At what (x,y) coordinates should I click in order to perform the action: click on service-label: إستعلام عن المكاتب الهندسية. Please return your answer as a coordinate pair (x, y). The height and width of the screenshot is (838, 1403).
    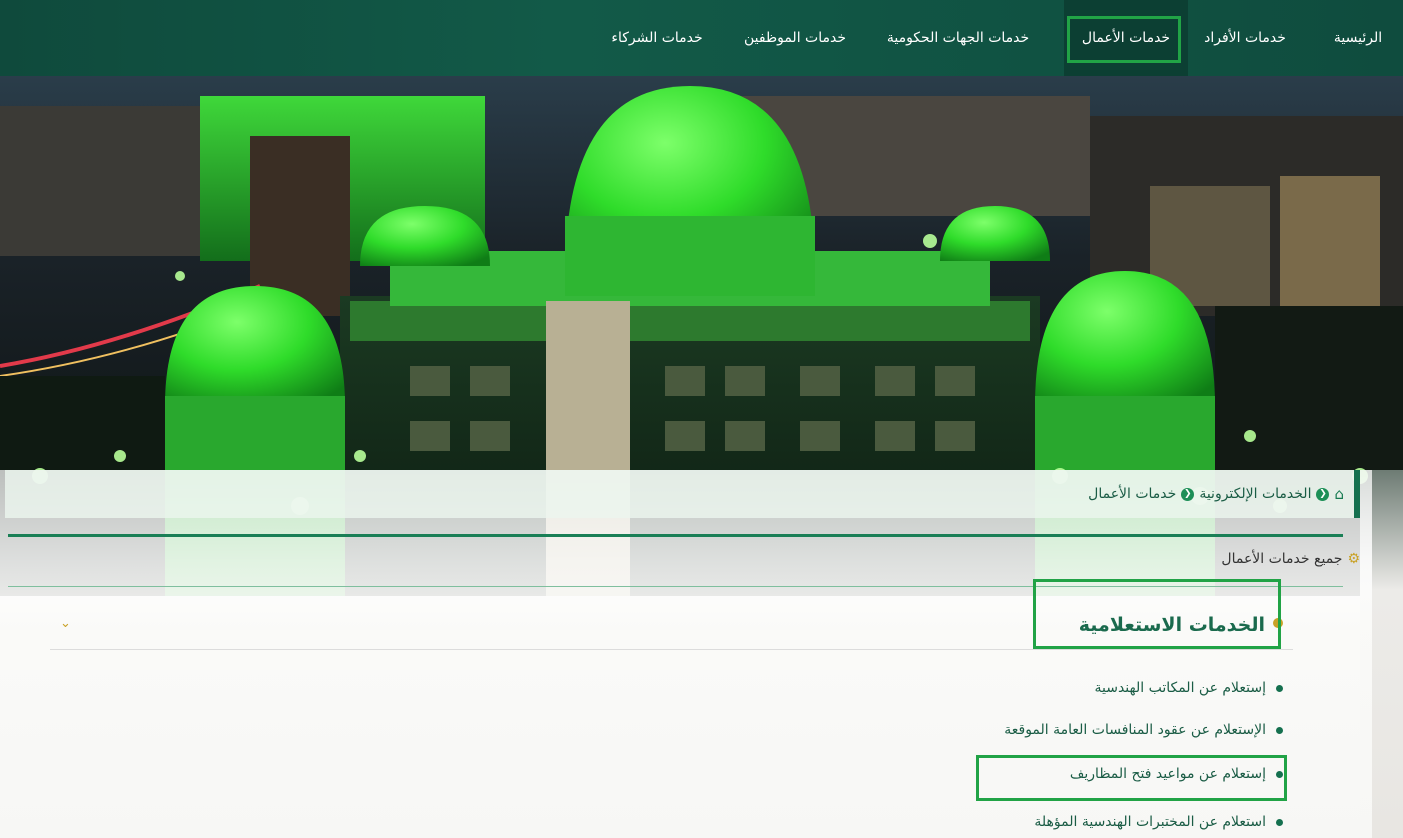
    Looking at the image, I should click on (1180, 688).